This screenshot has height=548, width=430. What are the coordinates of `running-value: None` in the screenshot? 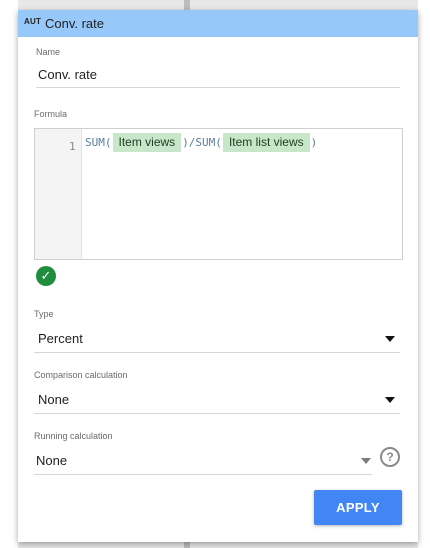 It's located at (52, 460).